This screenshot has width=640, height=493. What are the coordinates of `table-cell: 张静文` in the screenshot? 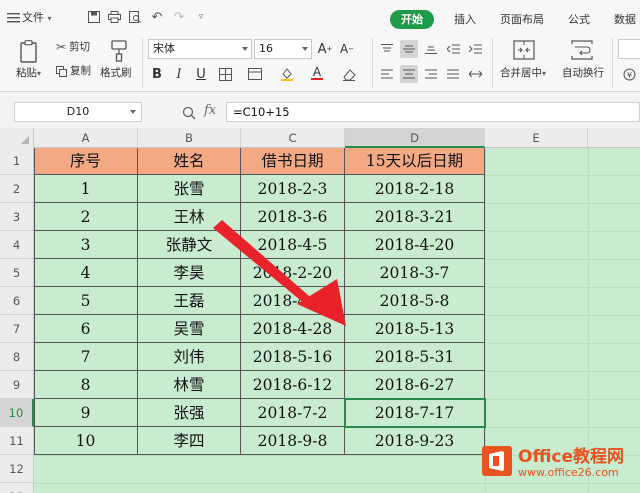 It's located at (189, 245).